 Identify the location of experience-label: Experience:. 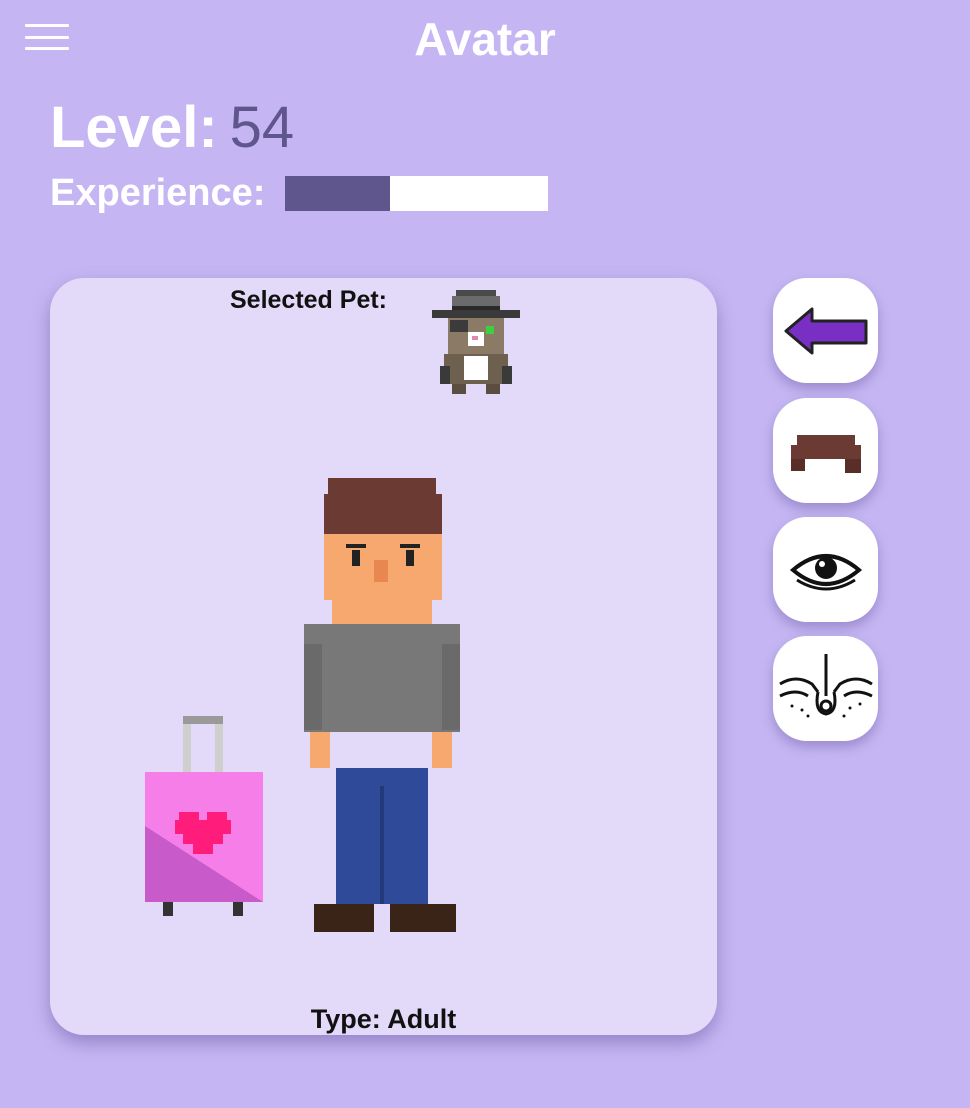
(158, 193).